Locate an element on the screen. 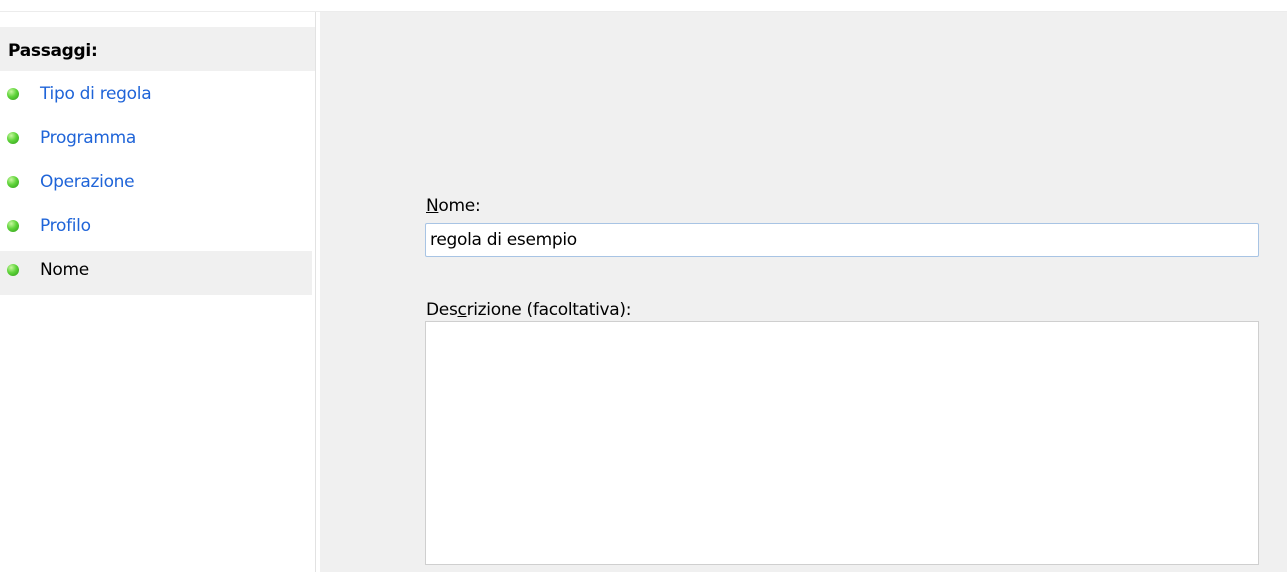 This screenshot has width=1287, height=572. step-label: Nome is located at coordinates (64, 270).